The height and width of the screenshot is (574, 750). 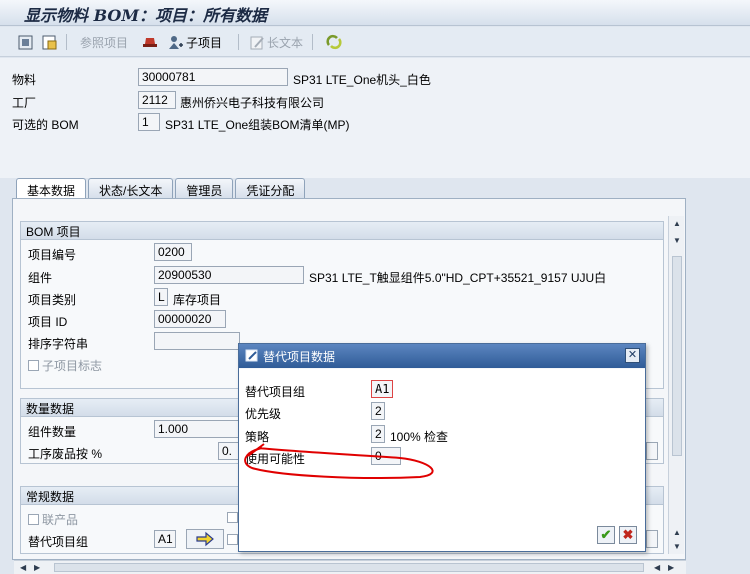 I want to click on red-annotation-scribble, so click(x=339, y=461).